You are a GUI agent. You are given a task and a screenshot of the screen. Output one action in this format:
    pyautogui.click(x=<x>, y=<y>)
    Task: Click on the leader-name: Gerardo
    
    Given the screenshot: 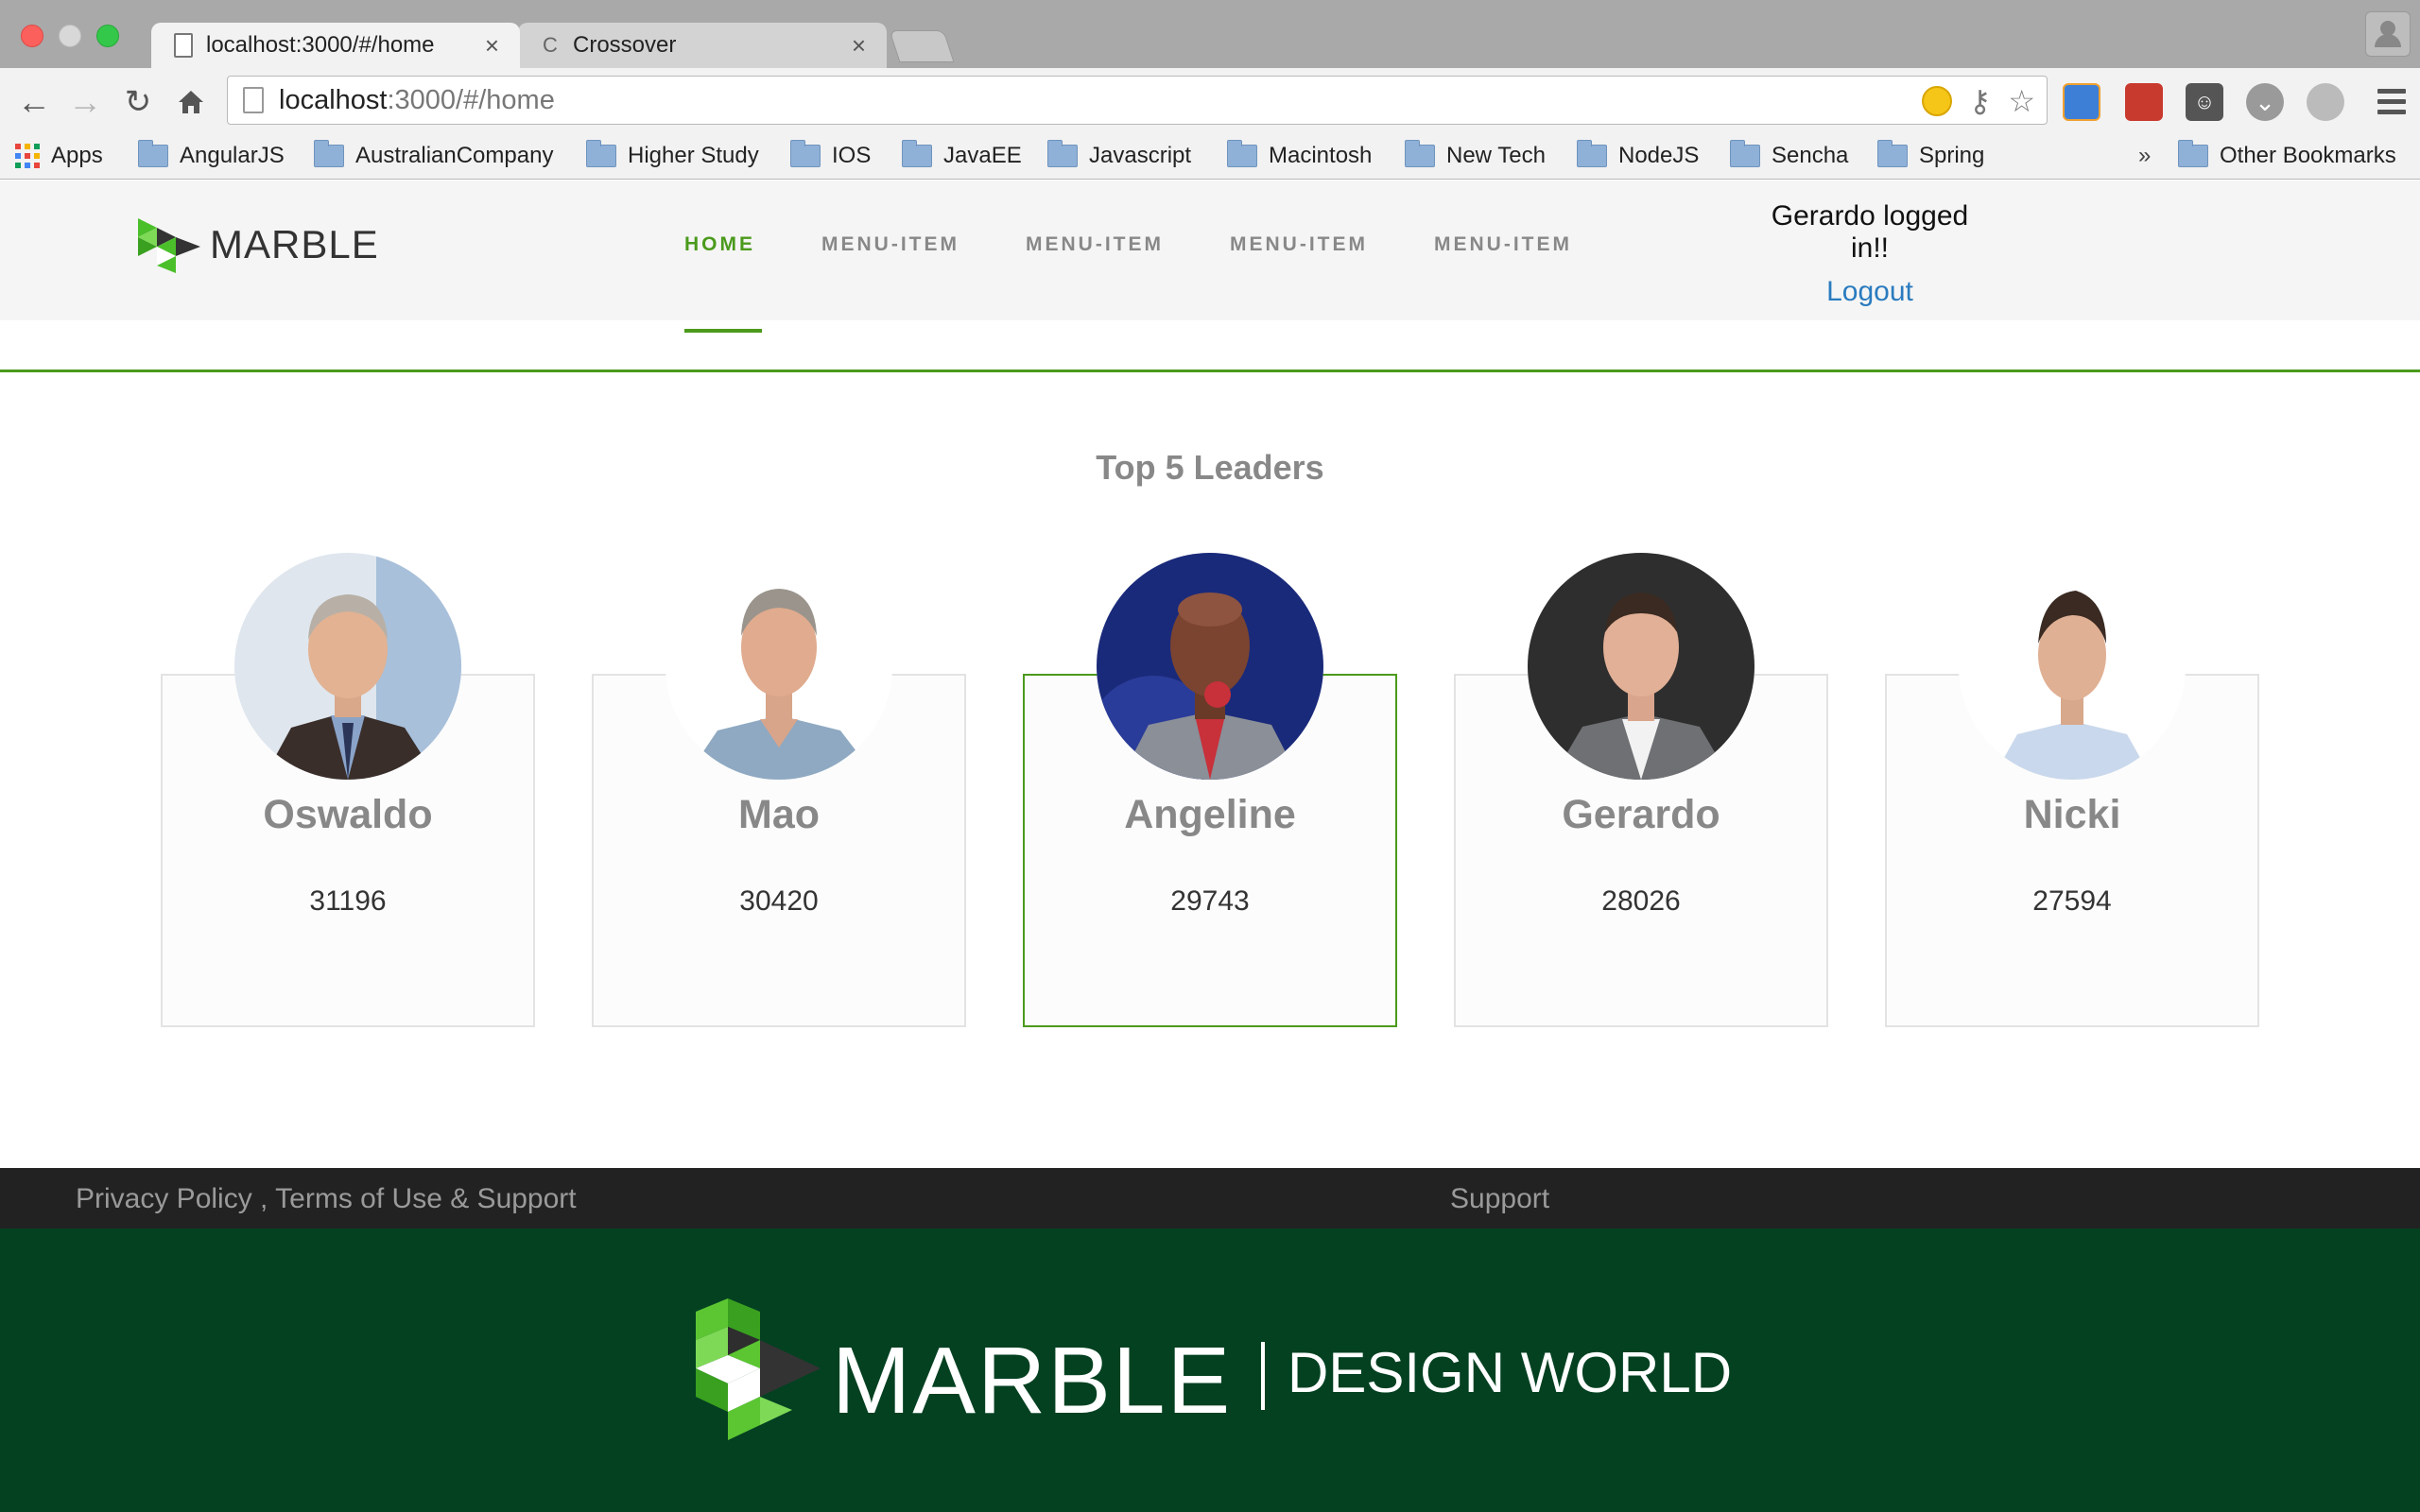 What is the action you would take?
    pyautogui.click(x=1641, y=814)
    